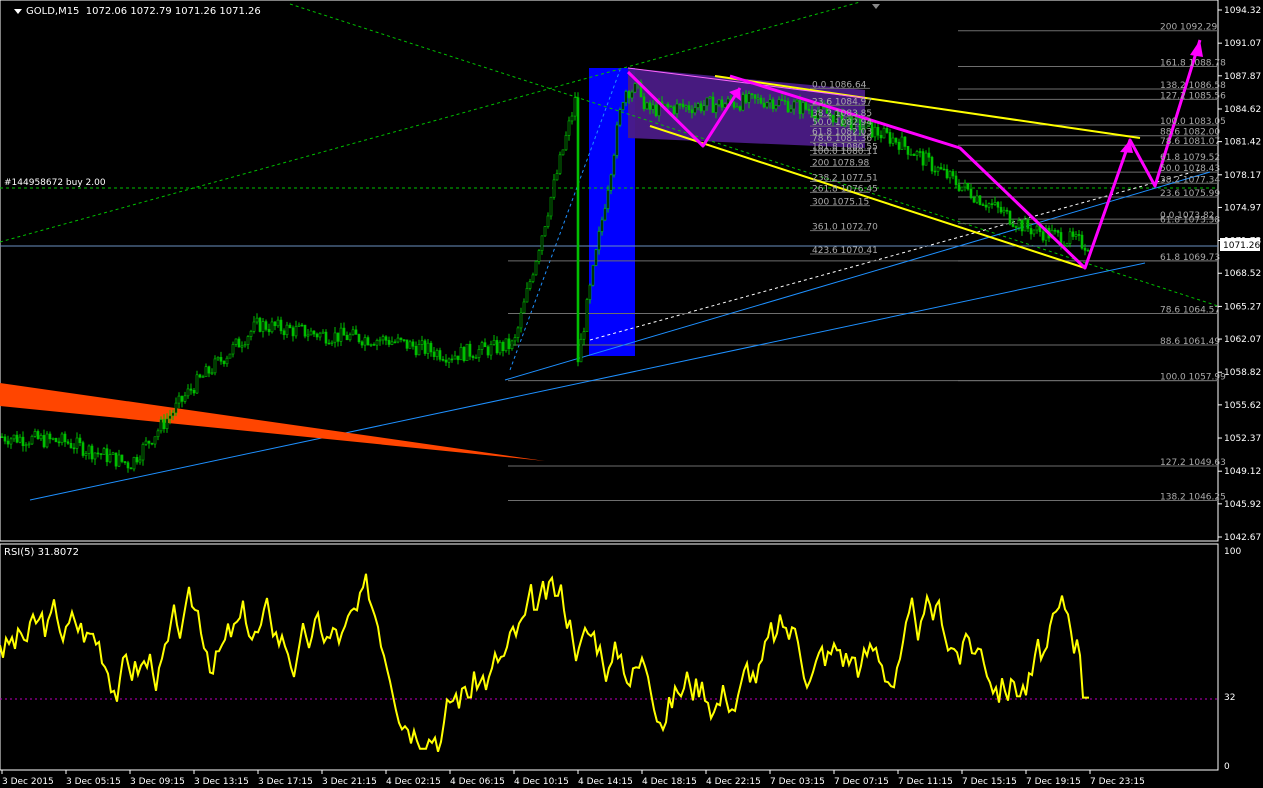  What do you see at coordinates (1242, 538) in the screenshot?
I see `price-tick: 1042.67` at bounding box center [1242, 538].